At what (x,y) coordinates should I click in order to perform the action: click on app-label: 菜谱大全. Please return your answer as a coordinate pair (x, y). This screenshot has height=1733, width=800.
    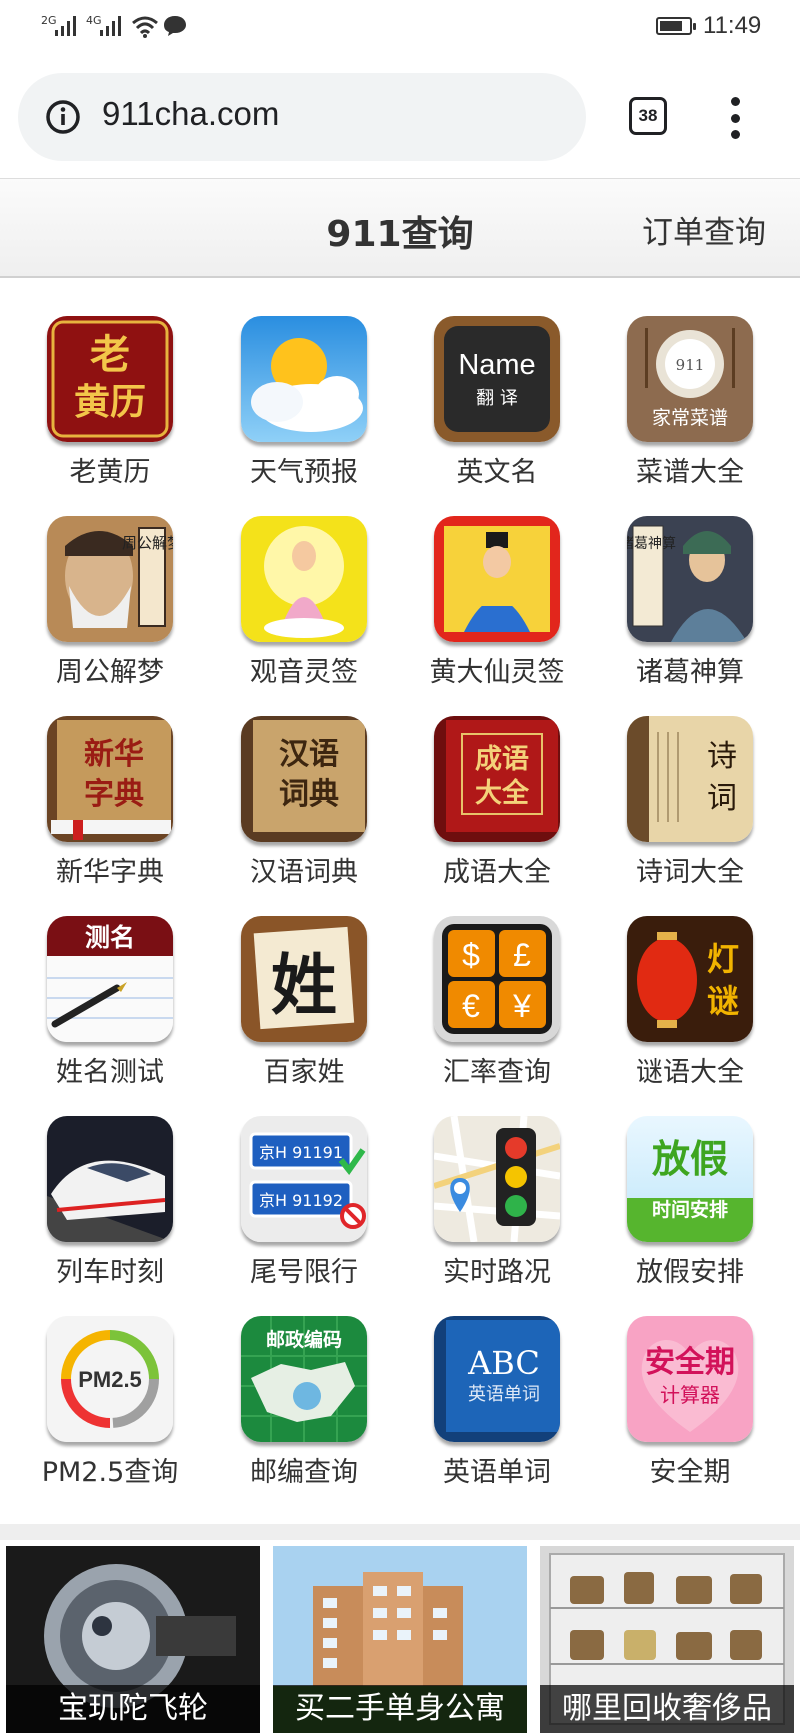
    Looking at the image, I should click on (690, 472).